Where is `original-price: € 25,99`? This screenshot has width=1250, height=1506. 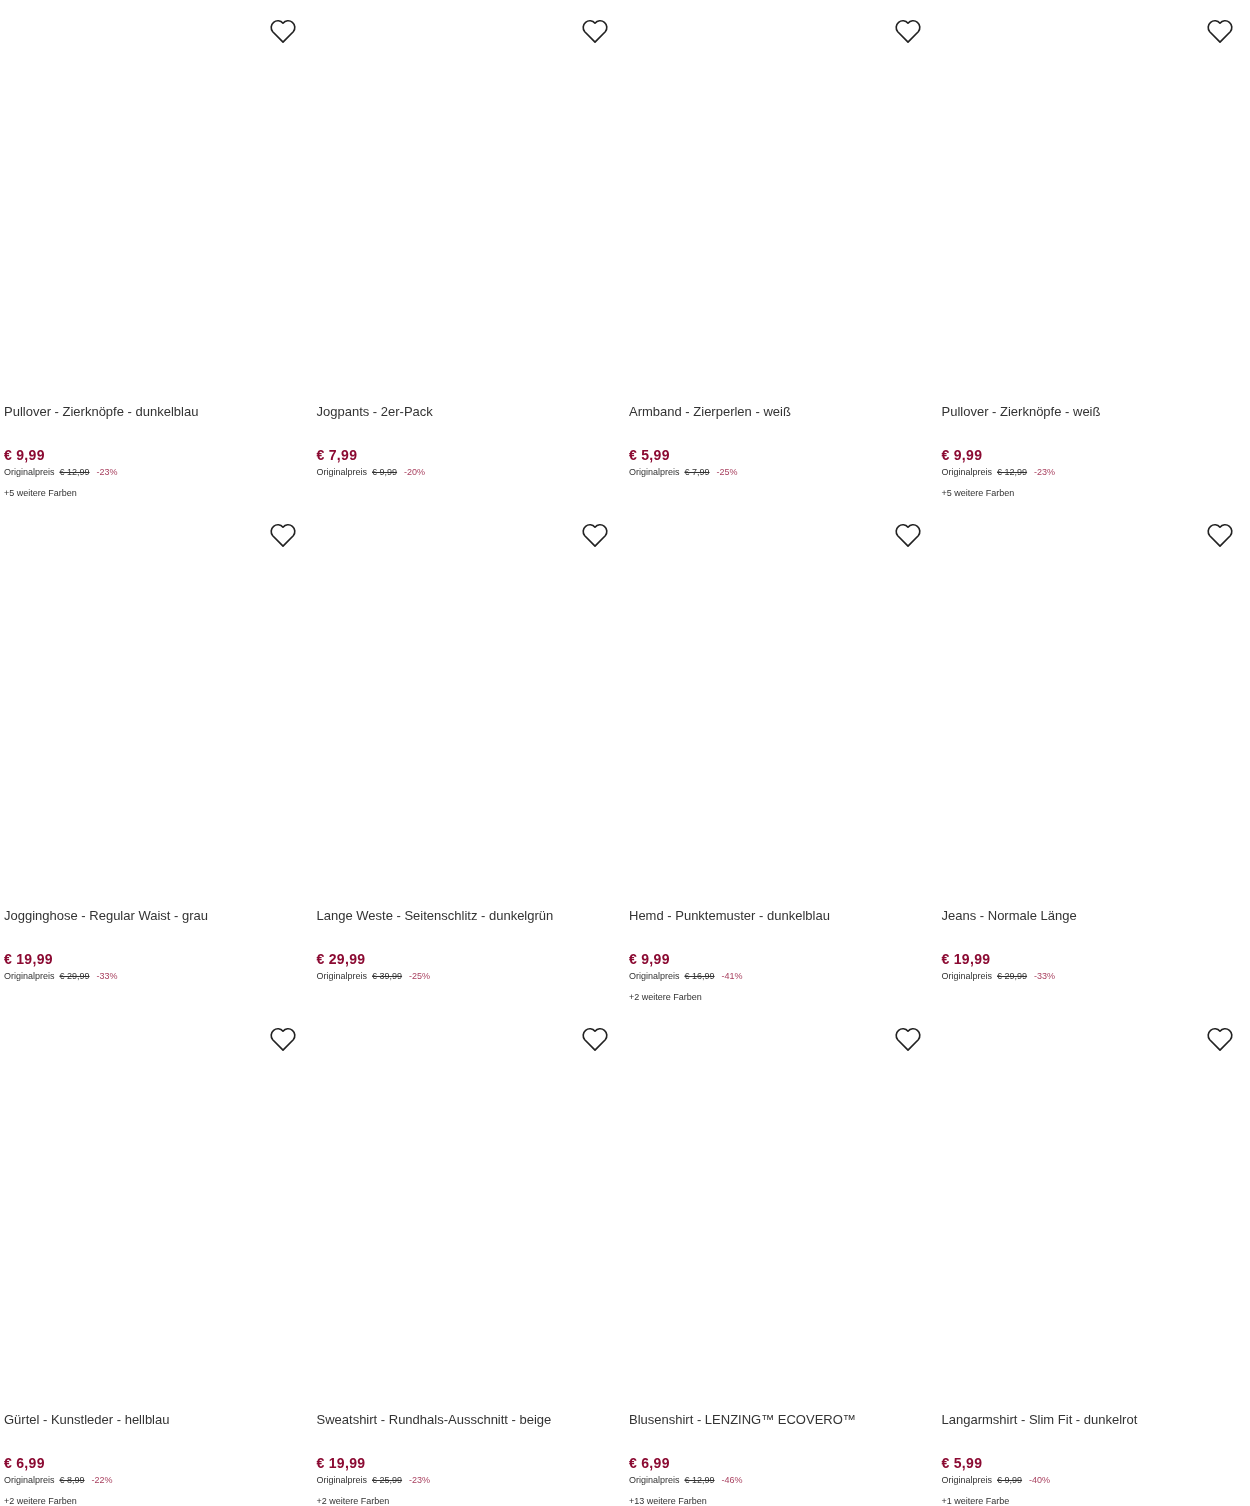
original-price: € 25,99 is located at coordinates (387, 1480).